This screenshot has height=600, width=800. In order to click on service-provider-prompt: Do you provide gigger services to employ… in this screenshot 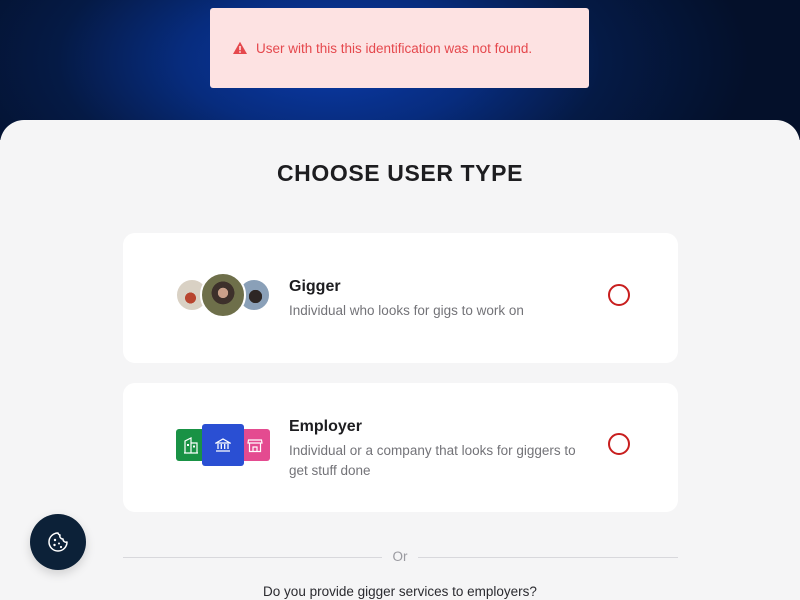, I will do `click(400, 591)`.